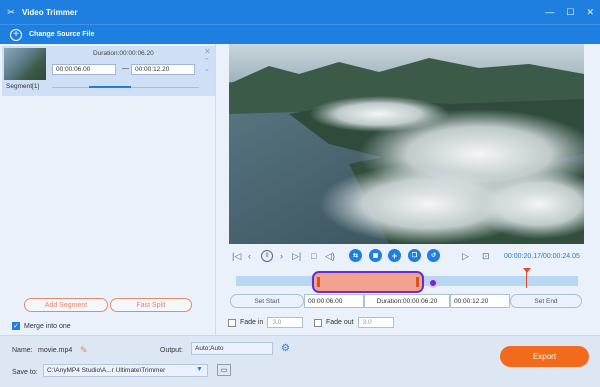 This screenshot has width=600, height=387. Describe the element at coordinates (22, 350) in the screenshot. I see `name-label: Name:` at that location.